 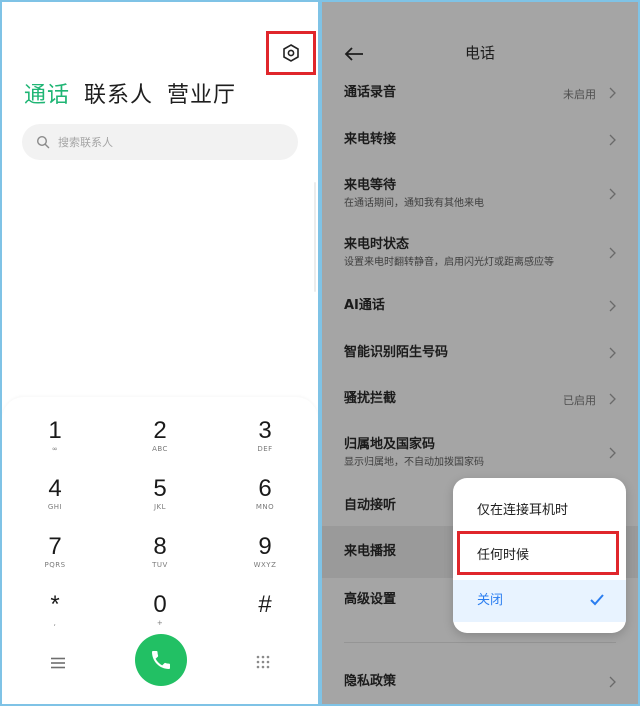 I want to click on key-5: 5 JKL, so click(x=160, y=493).